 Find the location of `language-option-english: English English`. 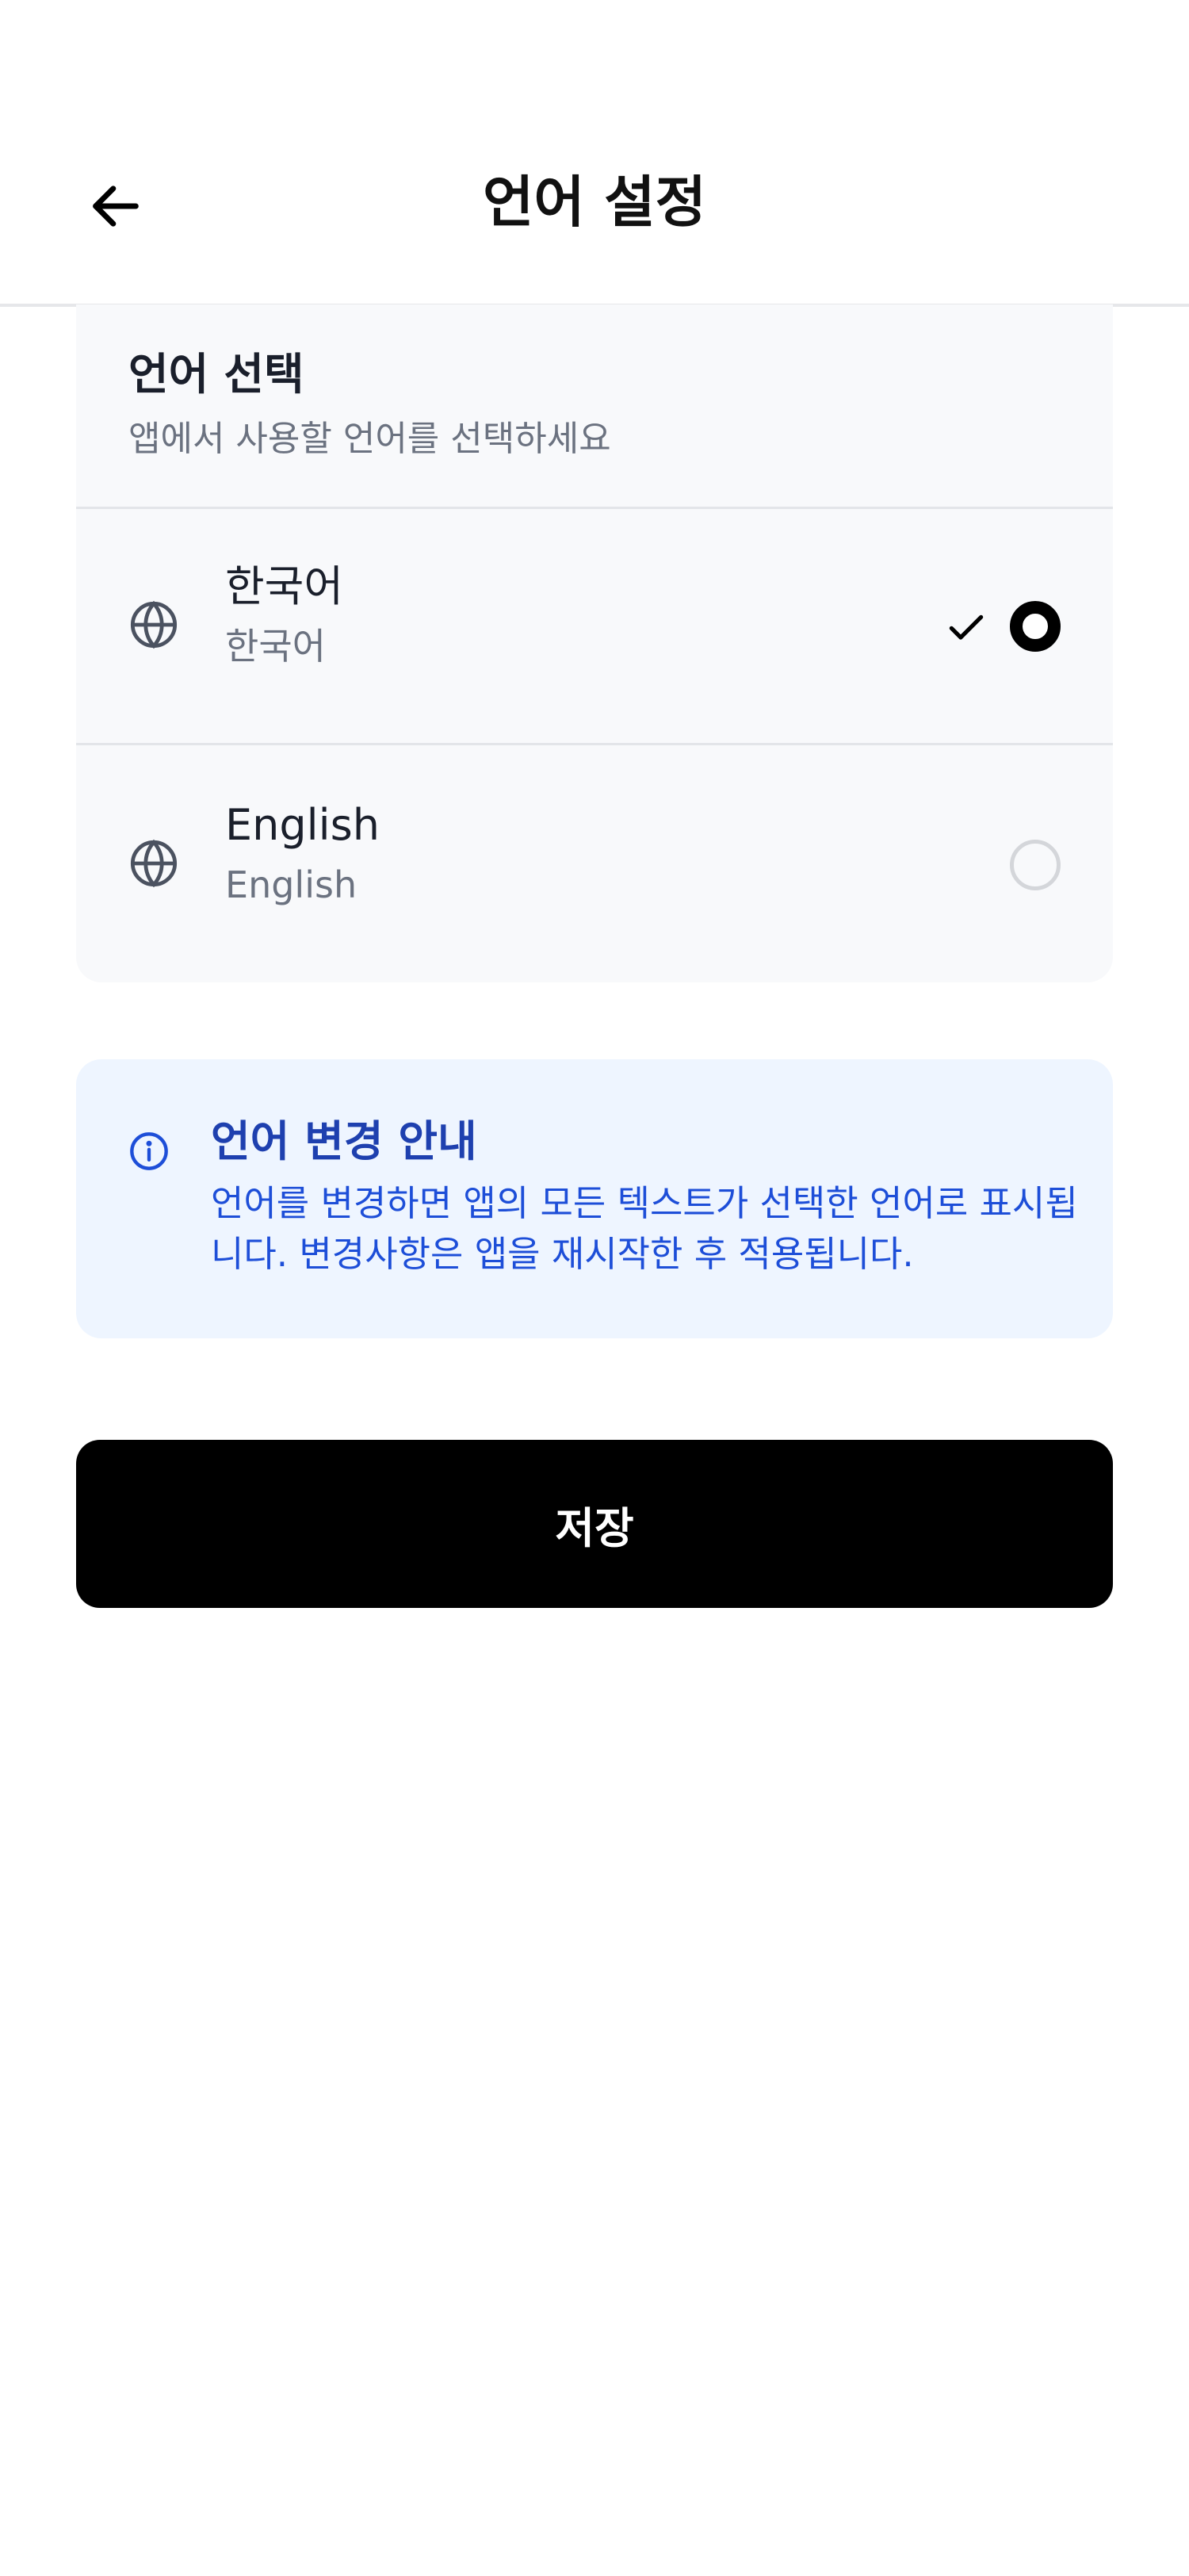

language-option-english: English English is located at coordinates (594, 865).